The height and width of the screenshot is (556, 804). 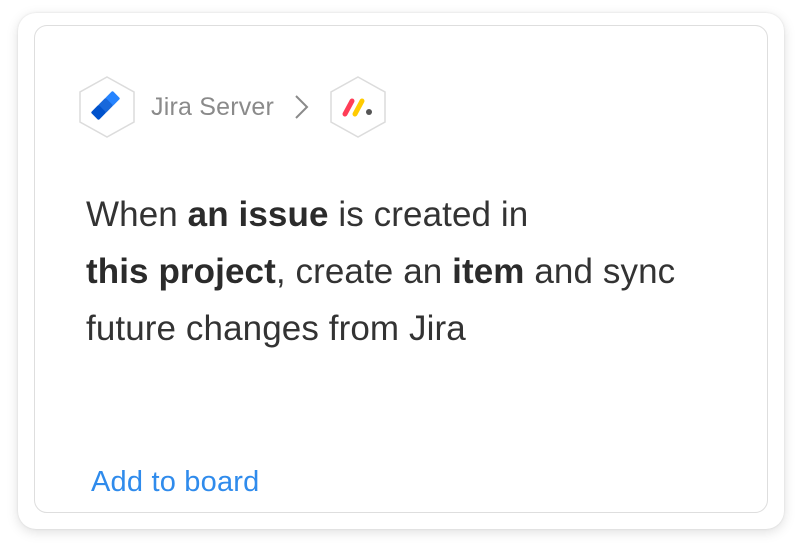 I want to click on add-to-board-link: Add to board, so click(x=175, y=482).